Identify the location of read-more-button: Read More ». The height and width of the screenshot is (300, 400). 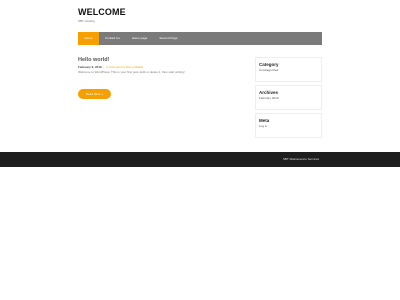
(94, 94).